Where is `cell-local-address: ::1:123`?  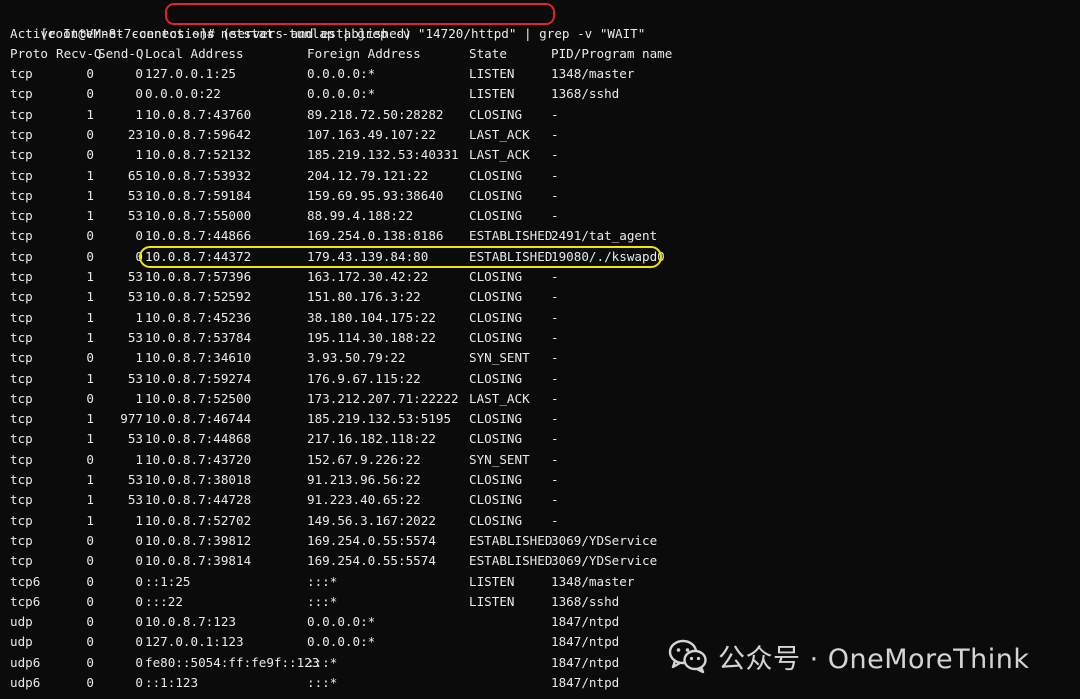 cell-local-address: ::1:123 is located at coordinates (172, 682).